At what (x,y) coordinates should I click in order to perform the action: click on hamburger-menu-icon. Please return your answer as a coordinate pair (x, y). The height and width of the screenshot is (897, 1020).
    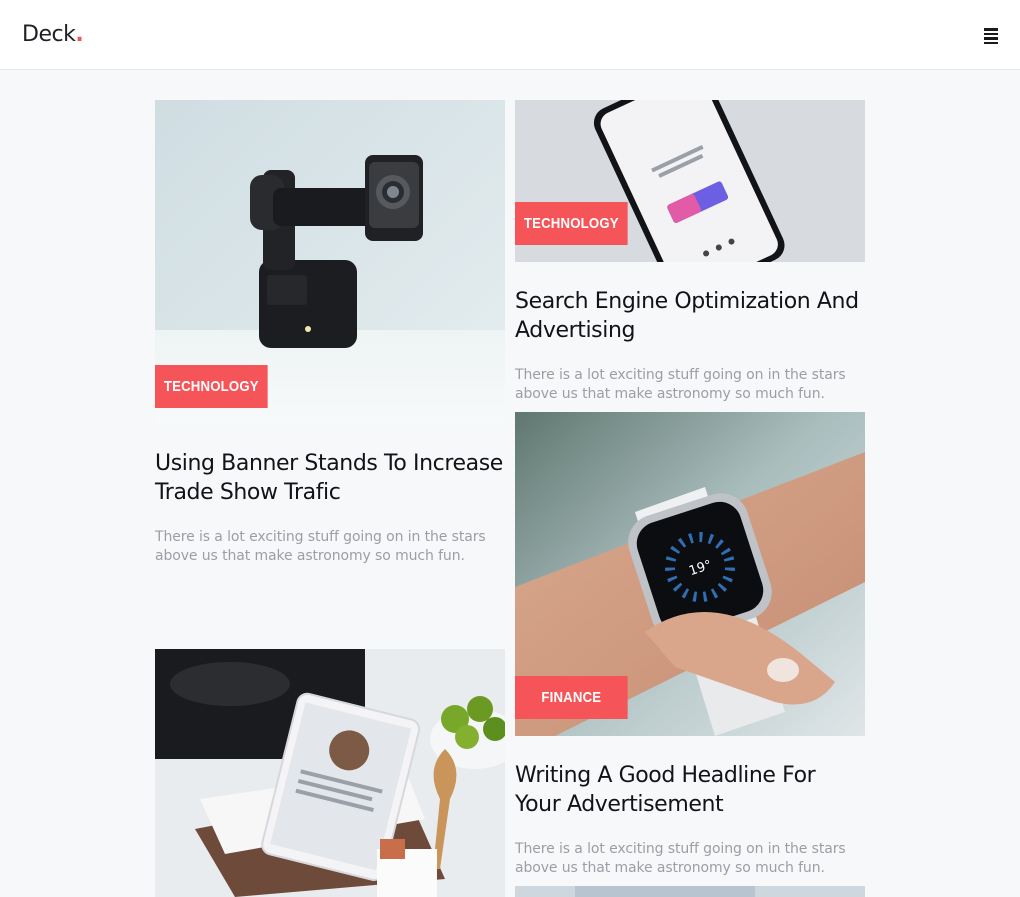
    Looking at the image, I should click on (992, 36).